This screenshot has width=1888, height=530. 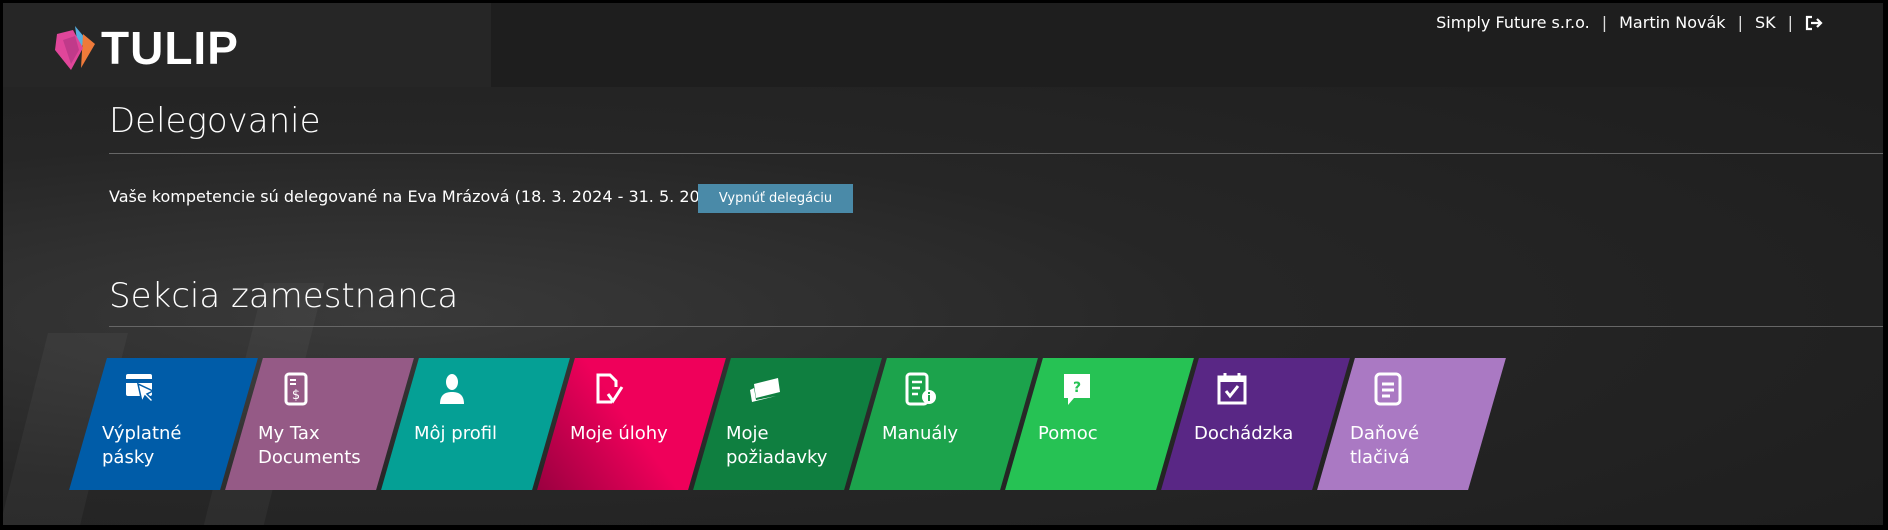 I want to click on tile-content: Moje úlohy, so click(x=631, y=424).